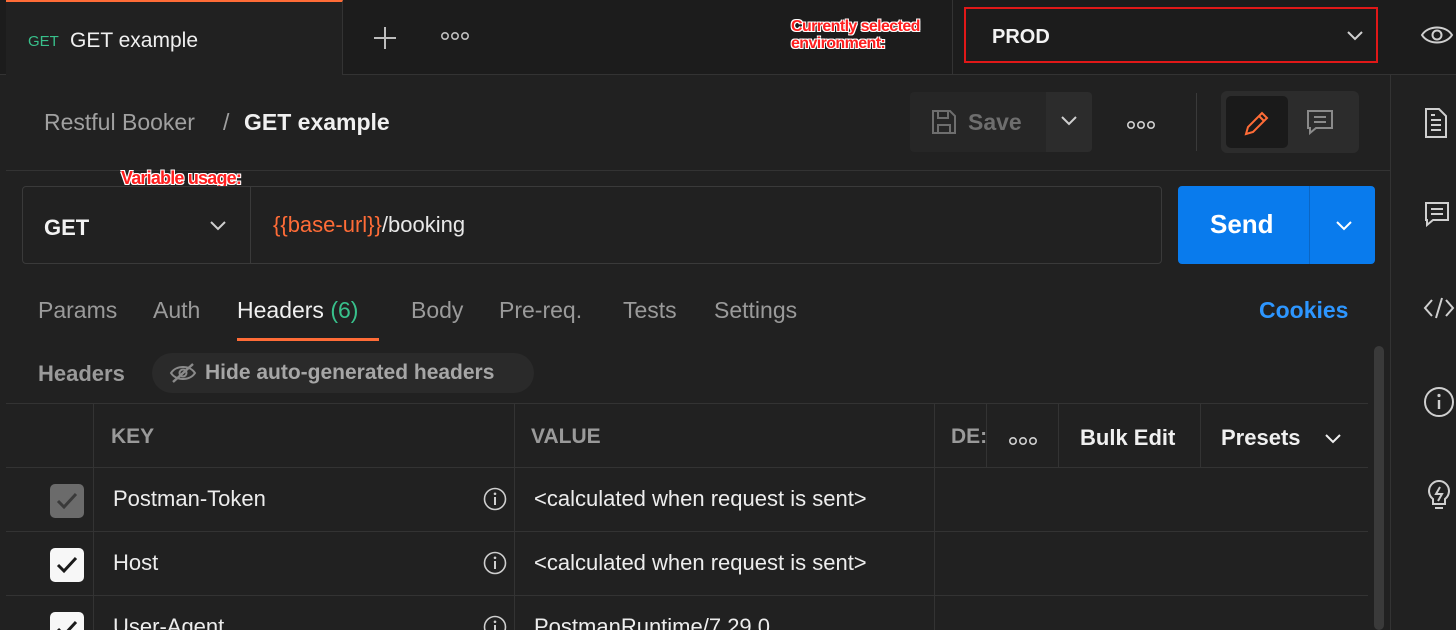  I want to click on environment-selector: PROD, so click(1171, 35).